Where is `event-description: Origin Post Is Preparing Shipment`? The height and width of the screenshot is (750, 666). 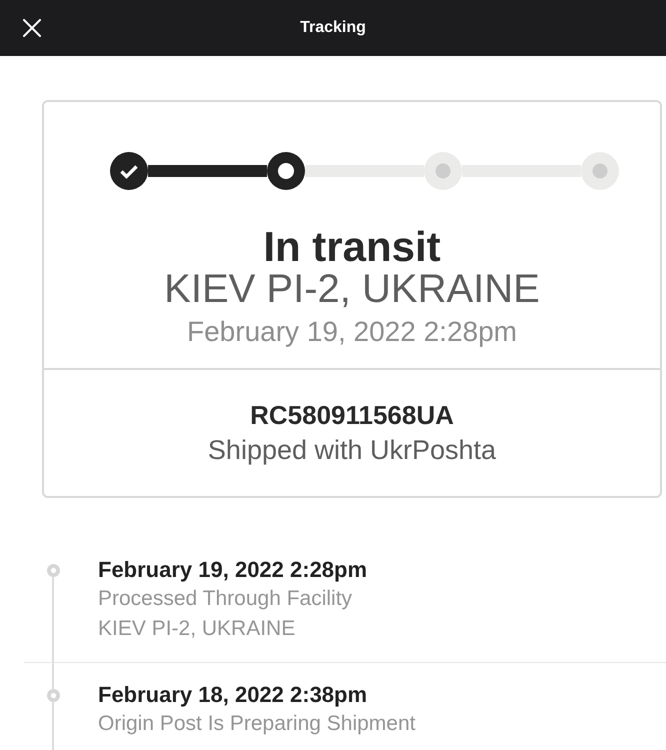 event-description: Origin Post Is Preparing Shipment is located at coordinates (257, 724).